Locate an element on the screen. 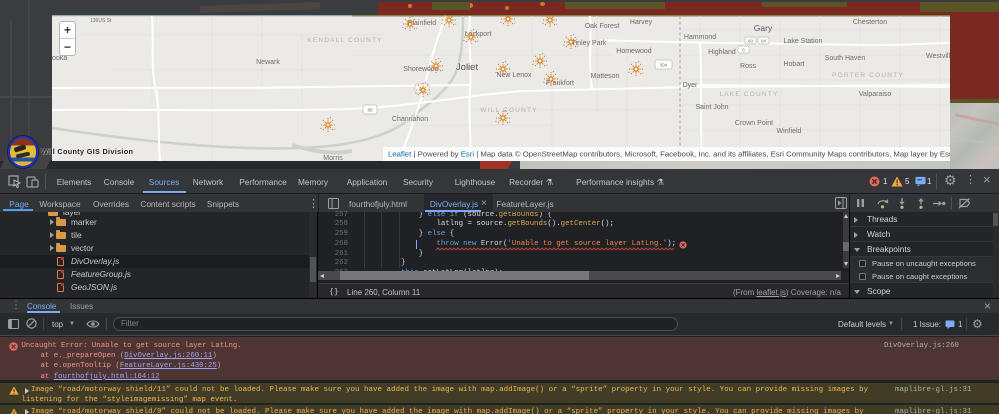 The width and height of the screenshot is (999, 414). svg-text: LAKE COUNTY is located at coordinates (748, 94).